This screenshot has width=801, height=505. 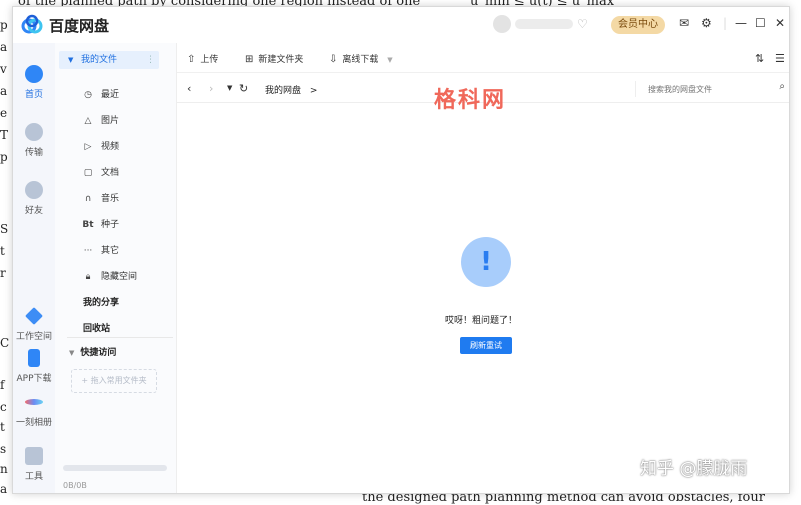 I want to click on nav-item-transfer: 传输, so click(x=34, y=140).